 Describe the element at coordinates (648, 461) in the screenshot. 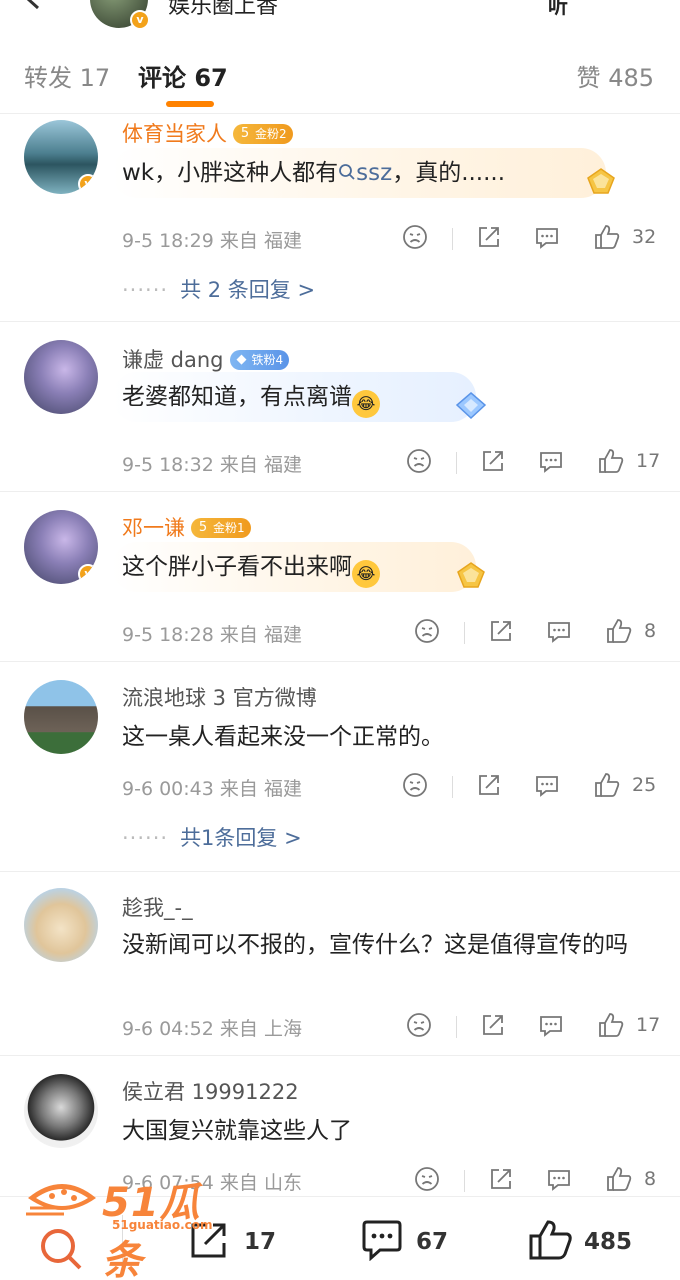

I see `like-count: 17` at that location.